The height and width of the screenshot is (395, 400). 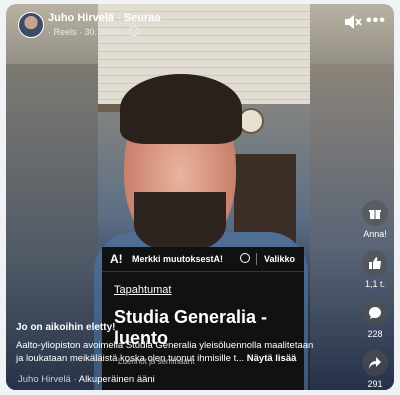 I want to click on audio-artist: Juho Hirvelä, so click(x=44, y=379).